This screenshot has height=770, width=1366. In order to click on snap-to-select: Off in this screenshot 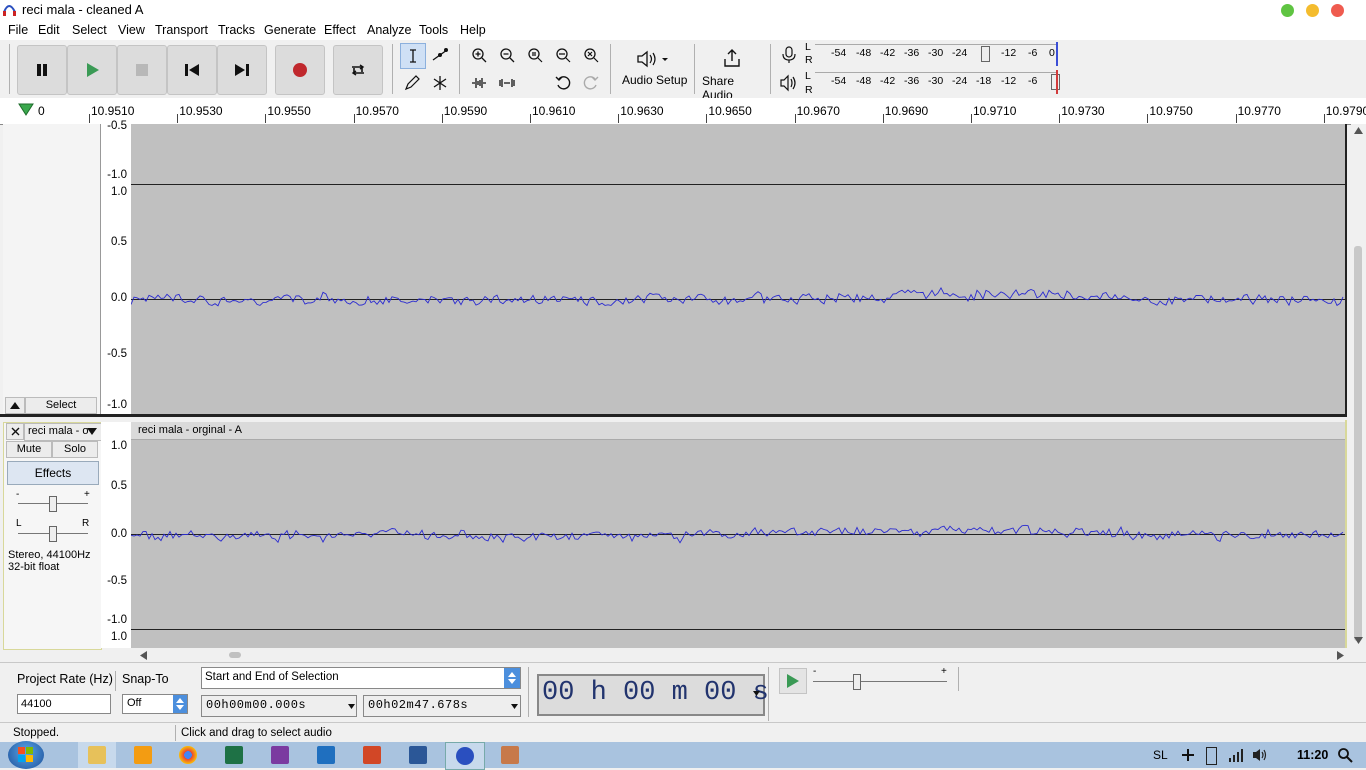, I will do `click(155, 704)`.